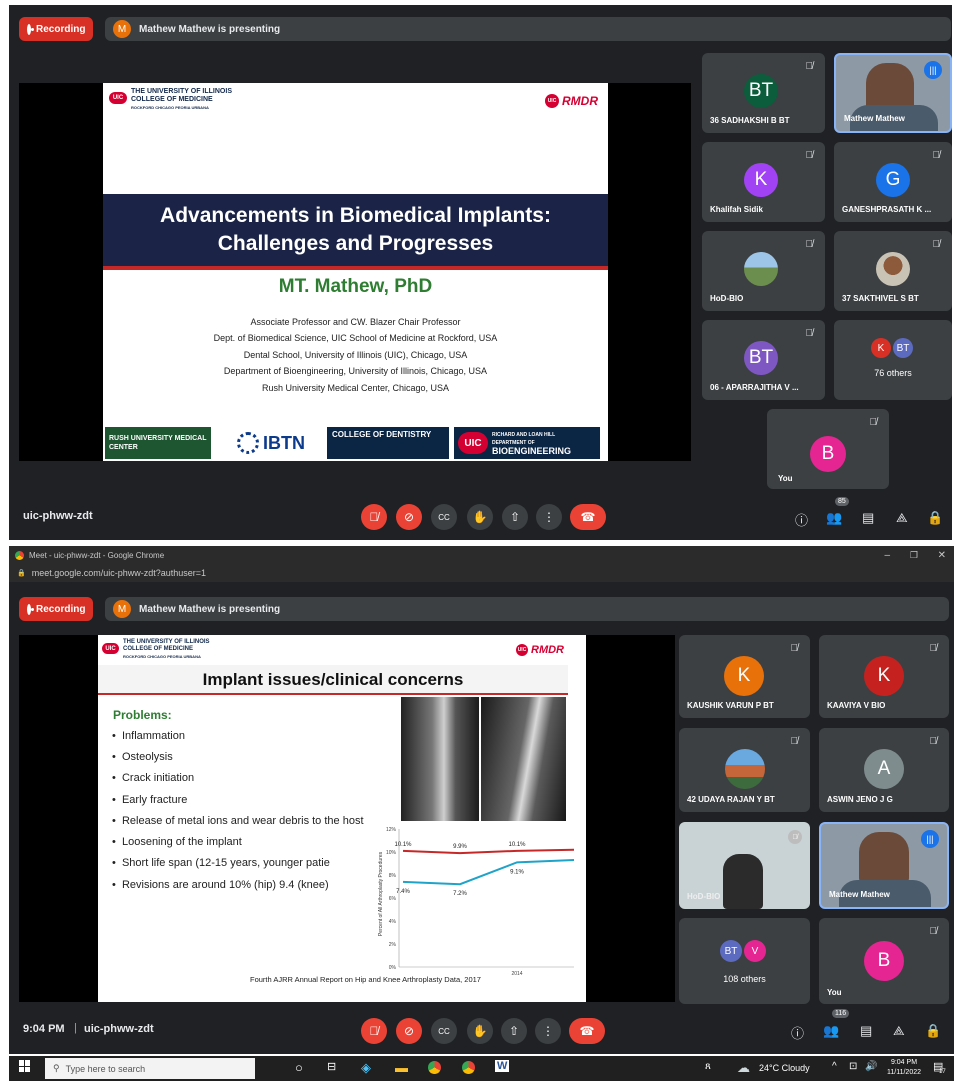 The width and height of the screenshot is (954, 1081). I want to click on taskbar-time: 9:04 PM, so click(904, 1062).